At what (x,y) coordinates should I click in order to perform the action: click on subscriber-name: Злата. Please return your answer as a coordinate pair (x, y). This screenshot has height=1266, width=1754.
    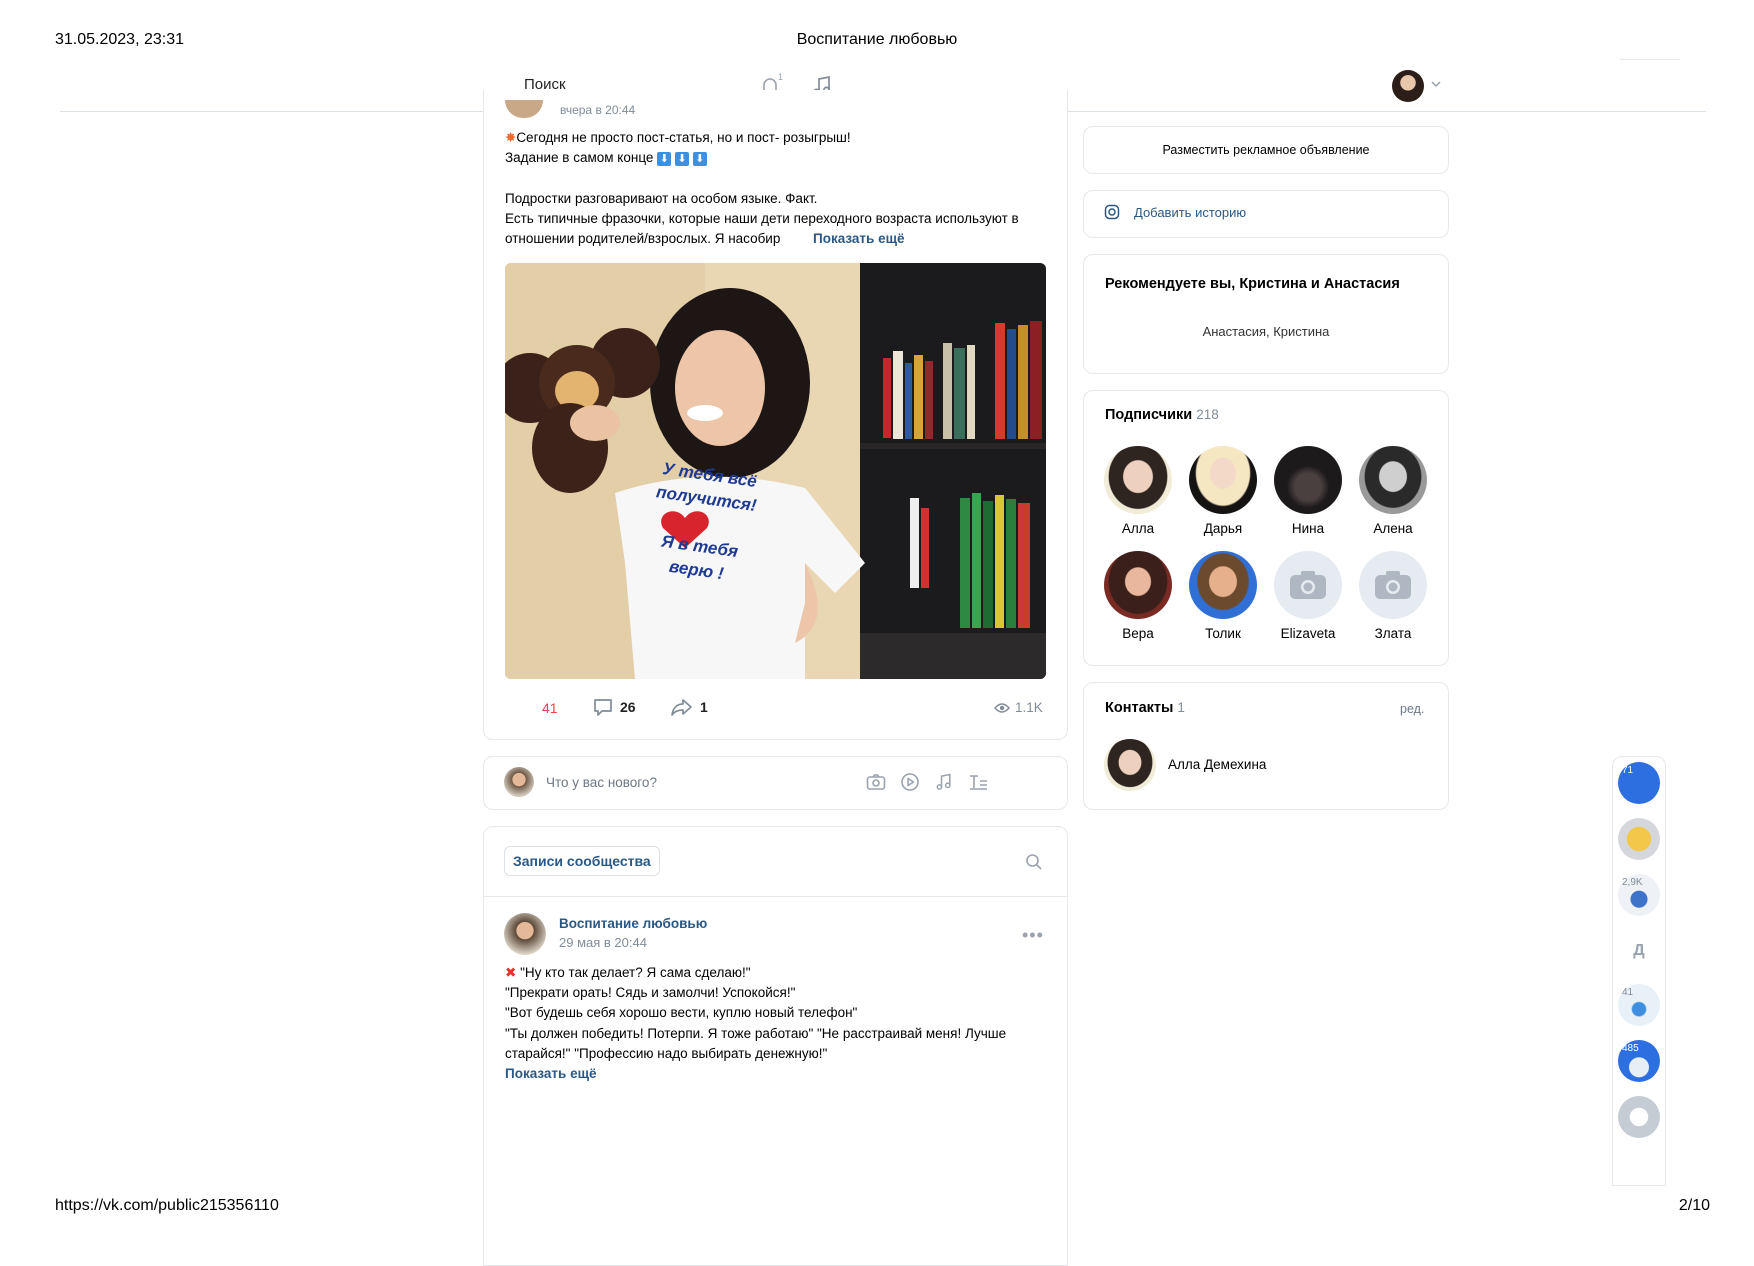
    Looking at the image, I should click on (1393, 633).